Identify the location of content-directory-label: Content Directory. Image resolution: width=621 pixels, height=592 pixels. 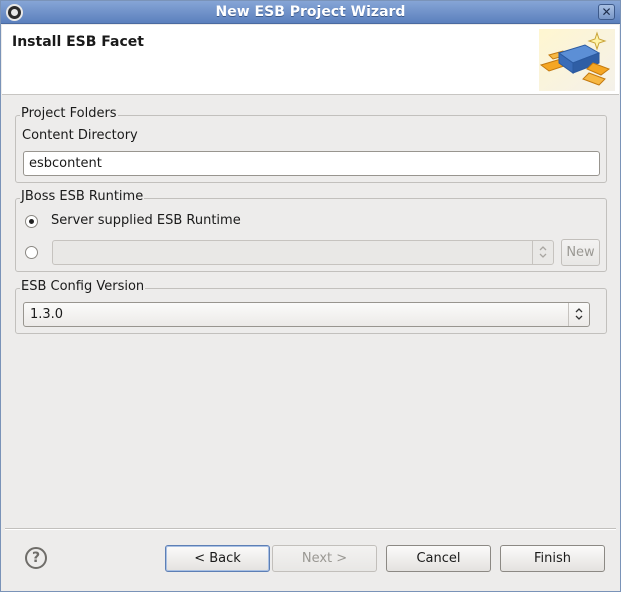
(80, 135).